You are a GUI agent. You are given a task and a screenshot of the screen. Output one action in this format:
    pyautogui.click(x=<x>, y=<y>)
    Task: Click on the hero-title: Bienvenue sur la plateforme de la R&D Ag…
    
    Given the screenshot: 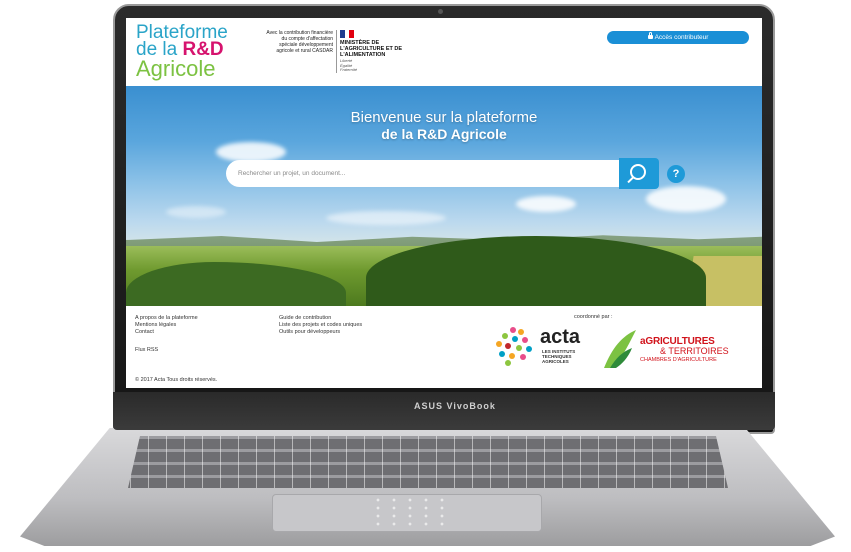 What is the action you would take?
    pyautogui.click(x=444, y=125)
    